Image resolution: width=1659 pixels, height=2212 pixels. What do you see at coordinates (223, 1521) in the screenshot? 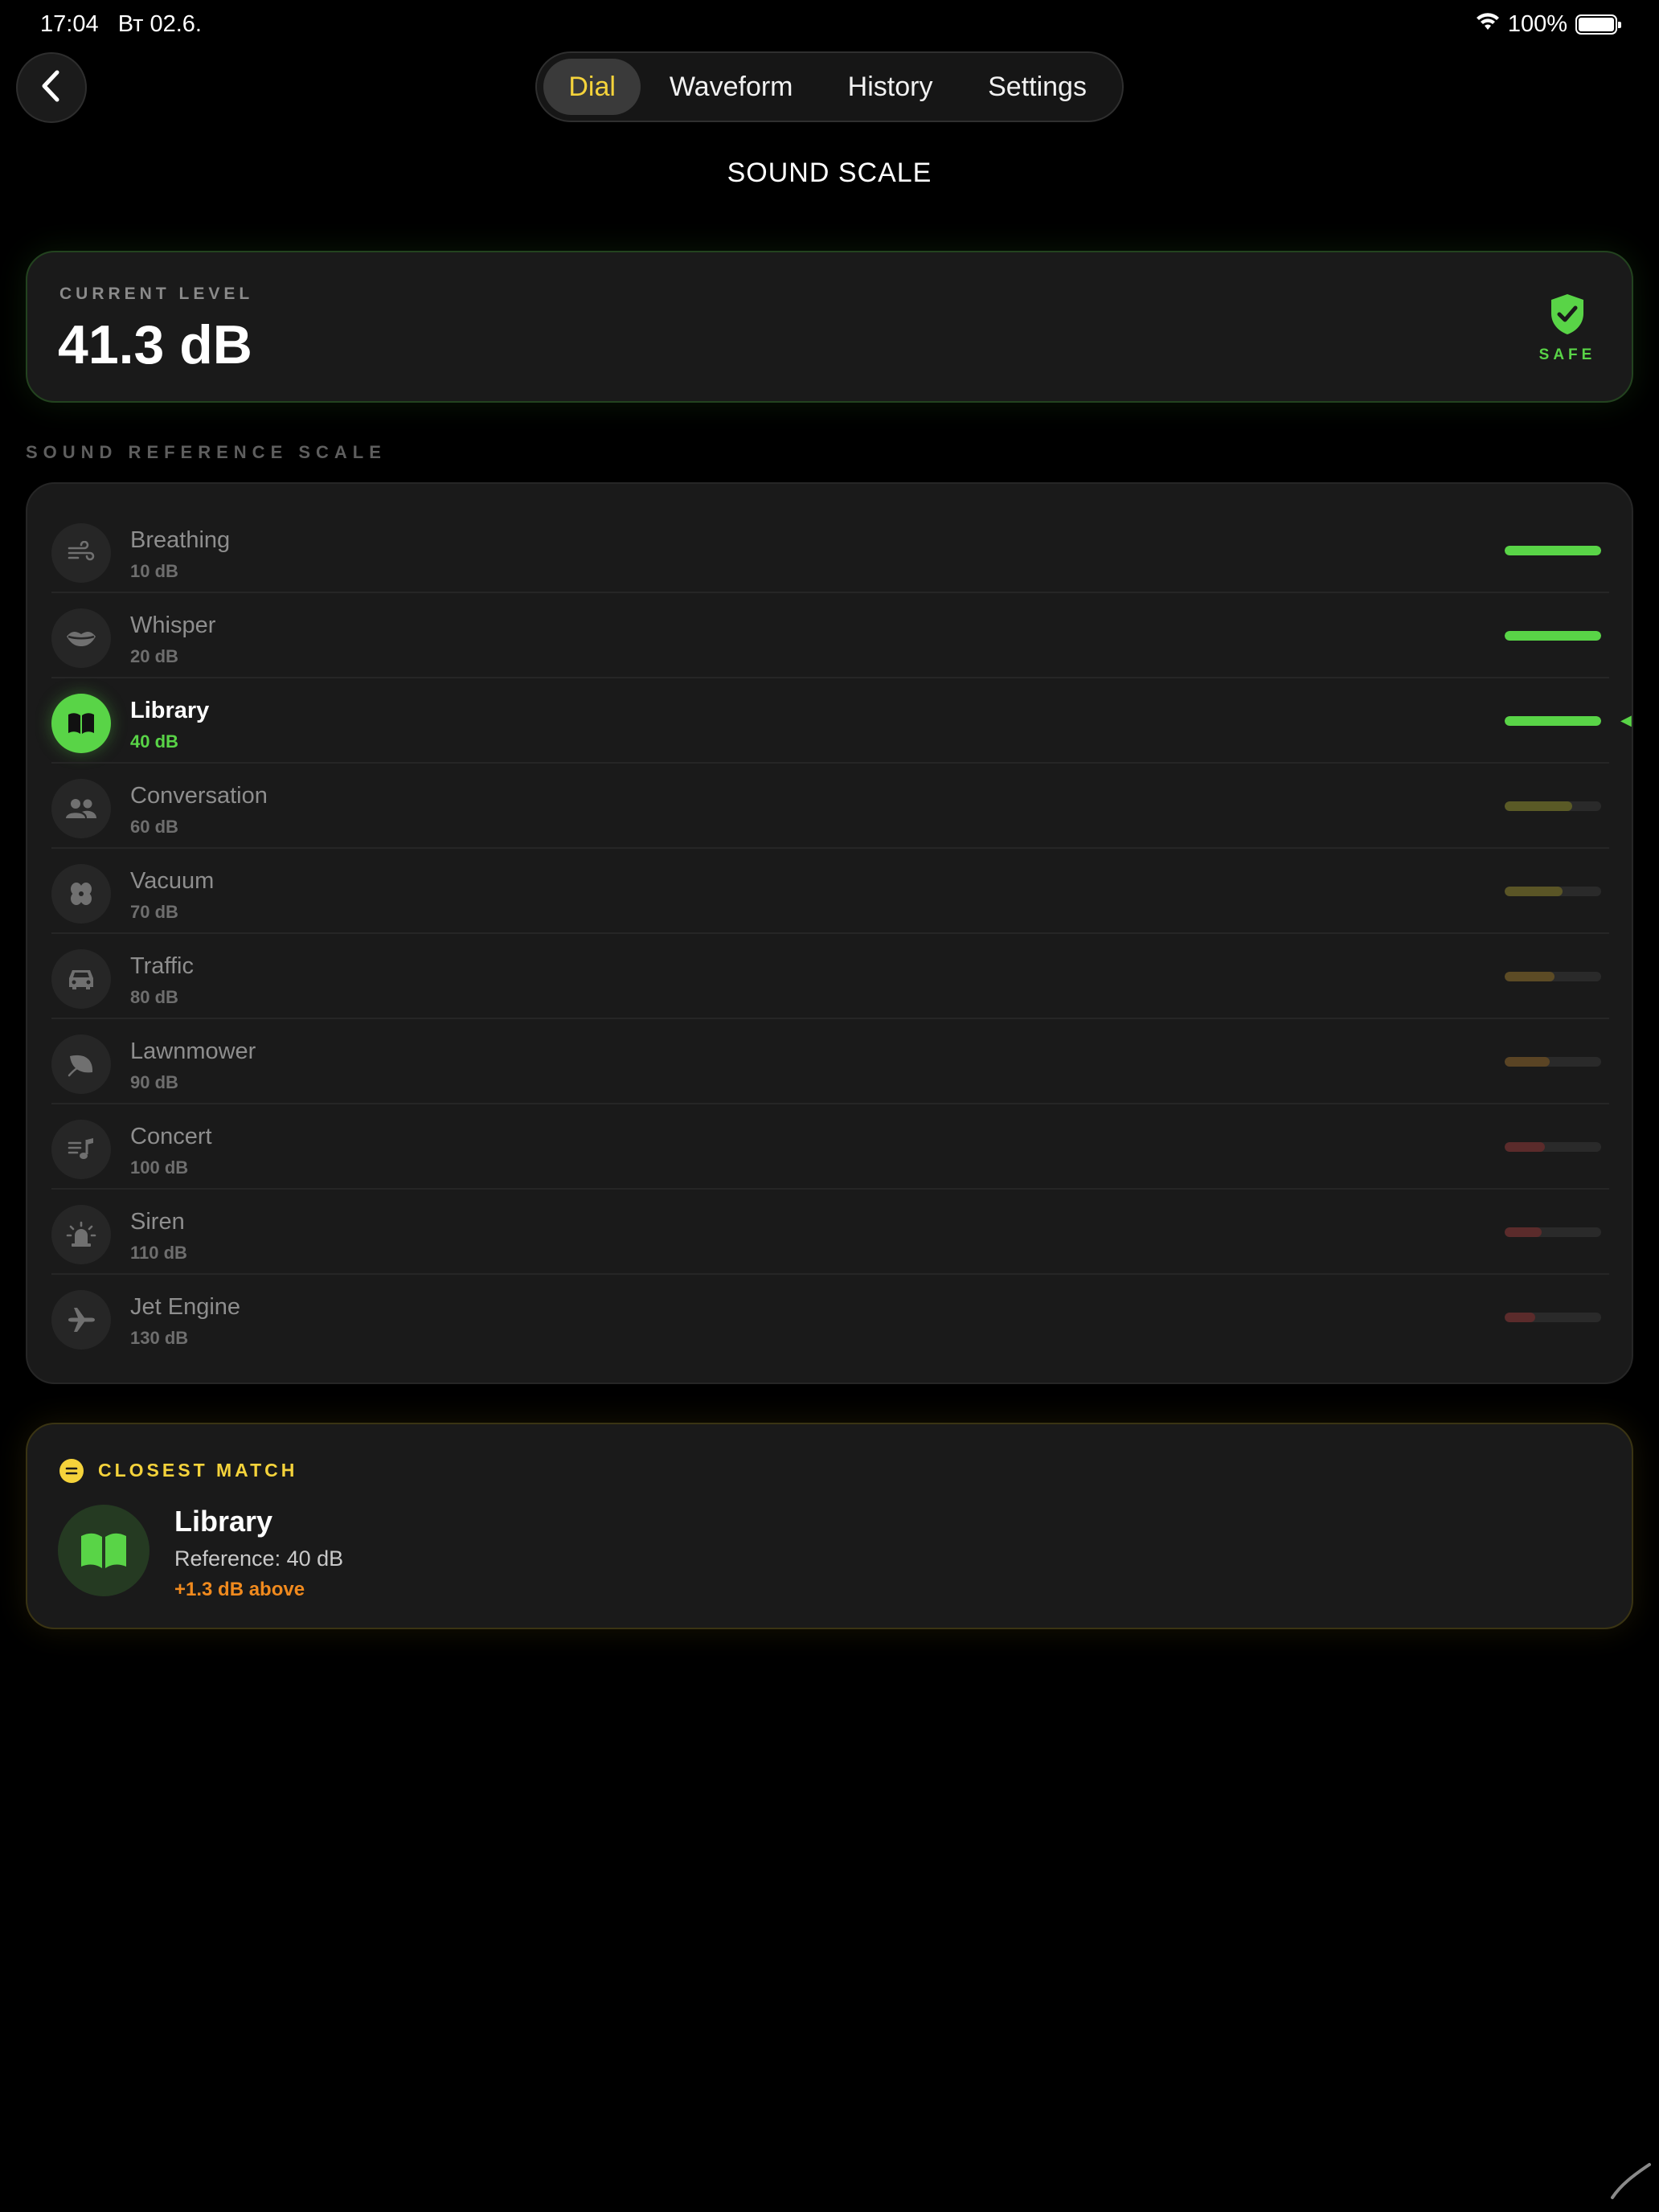
I see `closest-match-name: Library` at bounding box center [223, 1521].